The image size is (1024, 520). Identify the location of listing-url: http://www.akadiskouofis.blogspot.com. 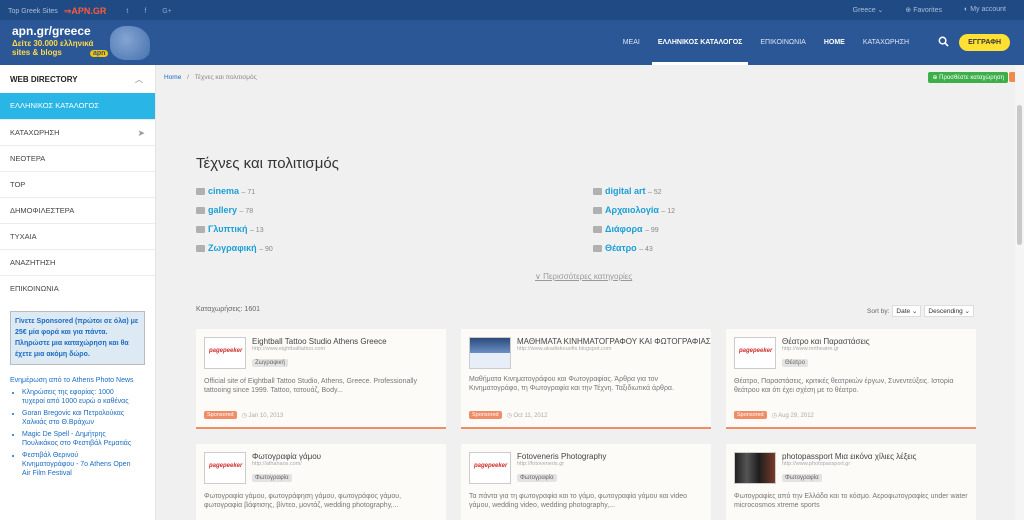
(564, 349).